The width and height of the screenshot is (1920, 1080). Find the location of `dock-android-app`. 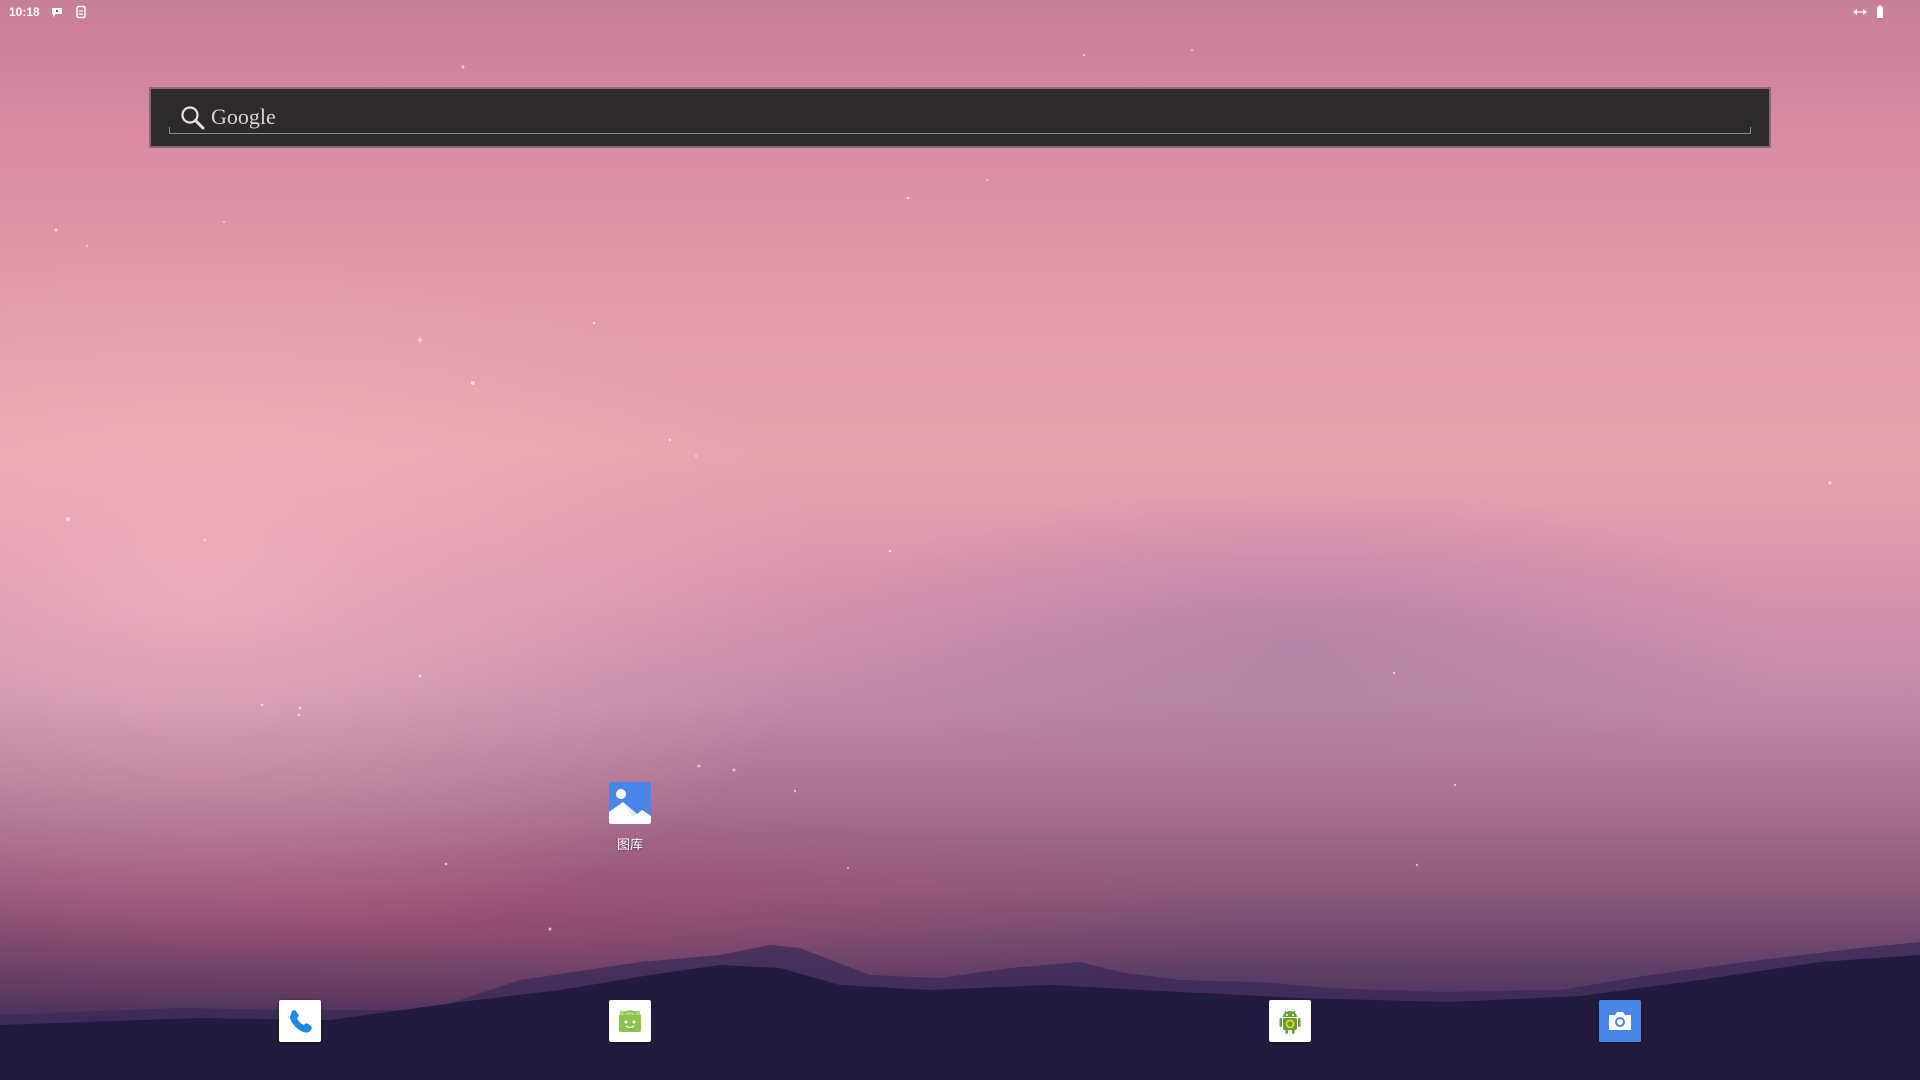

dock-android-app is located at coordinates (1290, 1021).